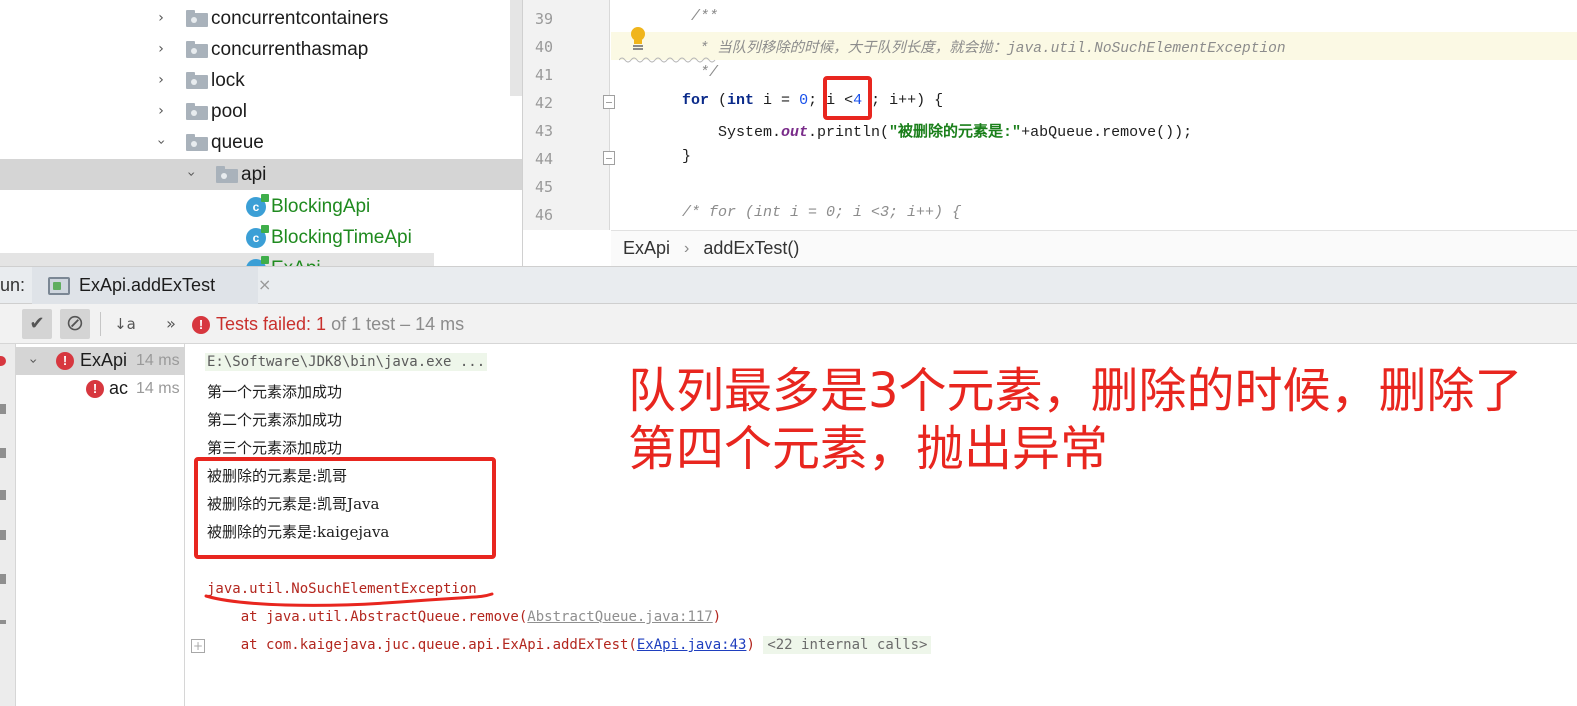 The height and width of the screenshot is (706, 1577). I want to click on tree-item-label: BlockingTimeApi, so click(341, 237).